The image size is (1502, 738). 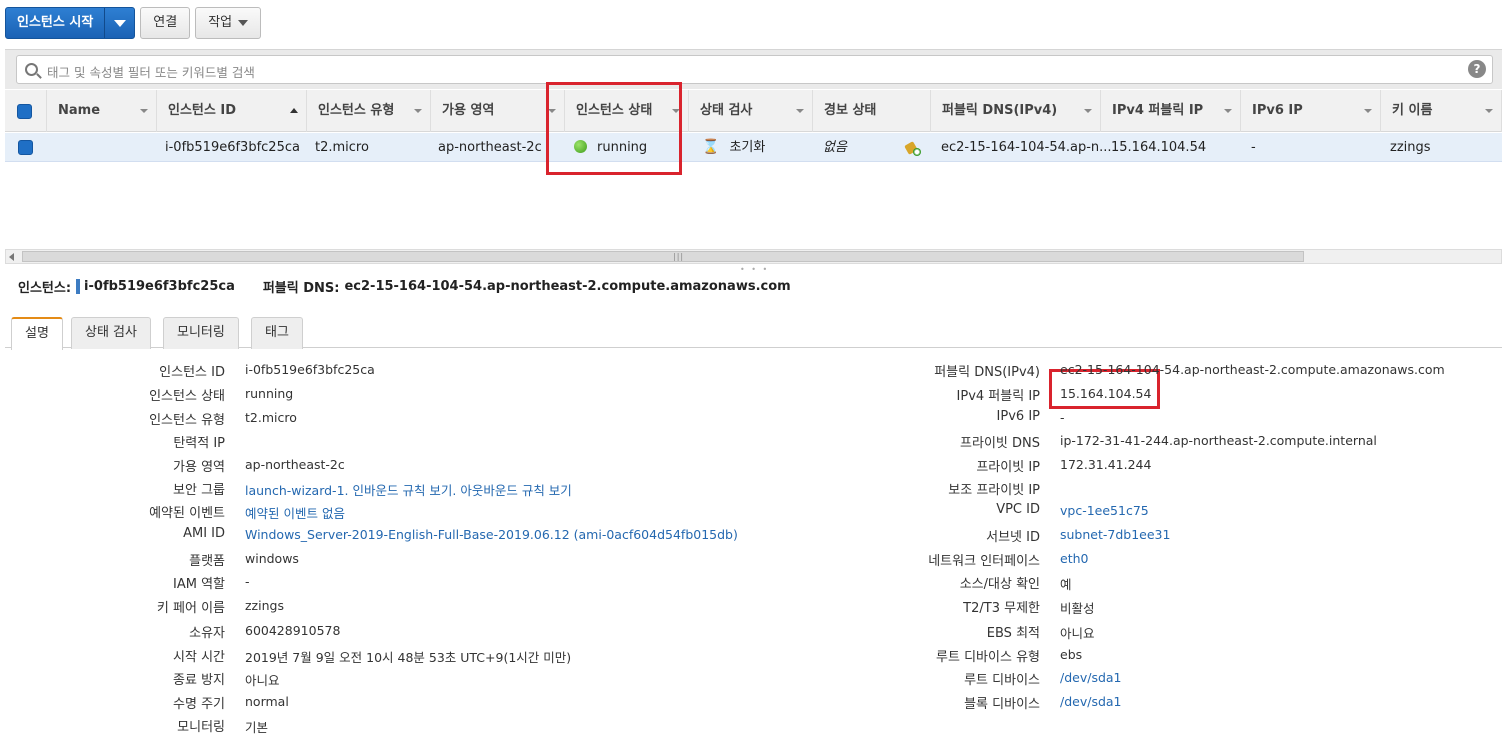 I want to click on security-group-link: launch-wizard-1. 인바운드 규칙 보기. 아웃바운드 규칙 보기, so click(x=408, y=489).